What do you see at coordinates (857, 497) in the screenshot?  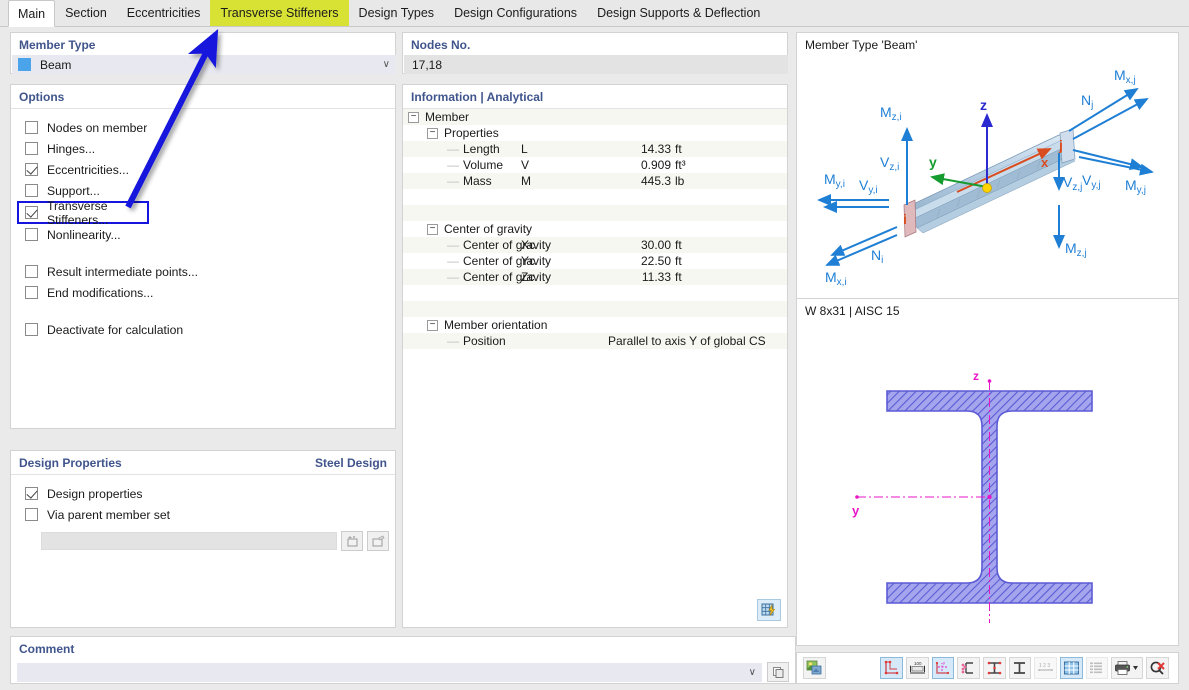 I see `axis-y-endpoint` at bounding box center [857, 497].